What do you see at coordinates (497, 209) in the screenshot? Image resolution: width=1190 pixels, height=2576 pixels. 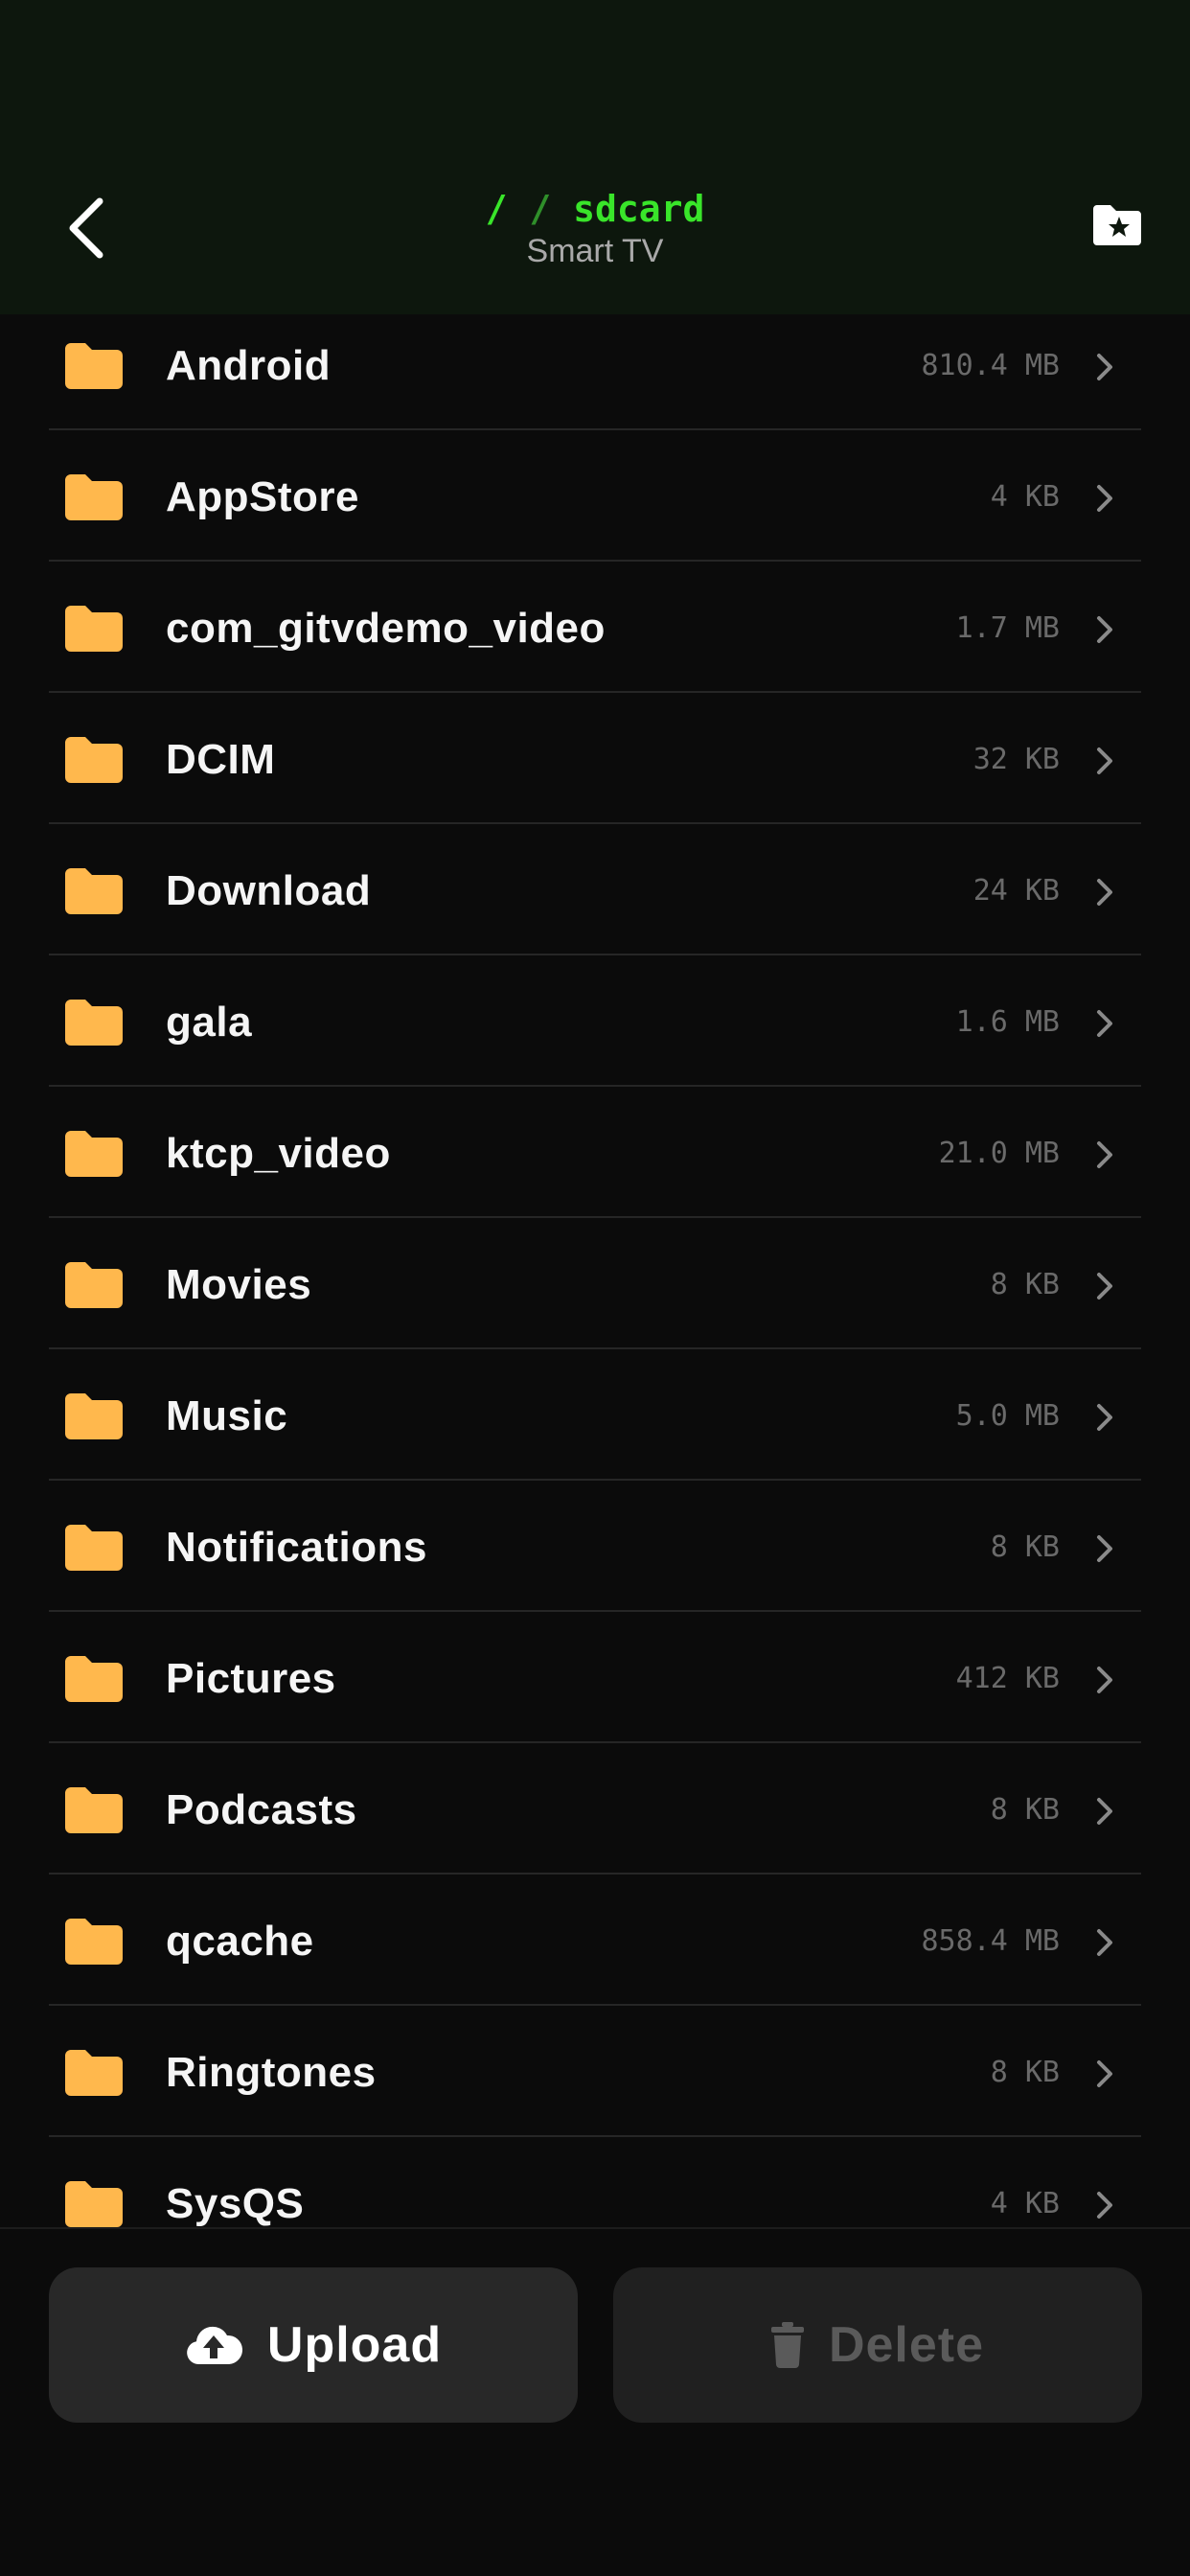 I see `path-root: /` at bounding box center [497, 209].